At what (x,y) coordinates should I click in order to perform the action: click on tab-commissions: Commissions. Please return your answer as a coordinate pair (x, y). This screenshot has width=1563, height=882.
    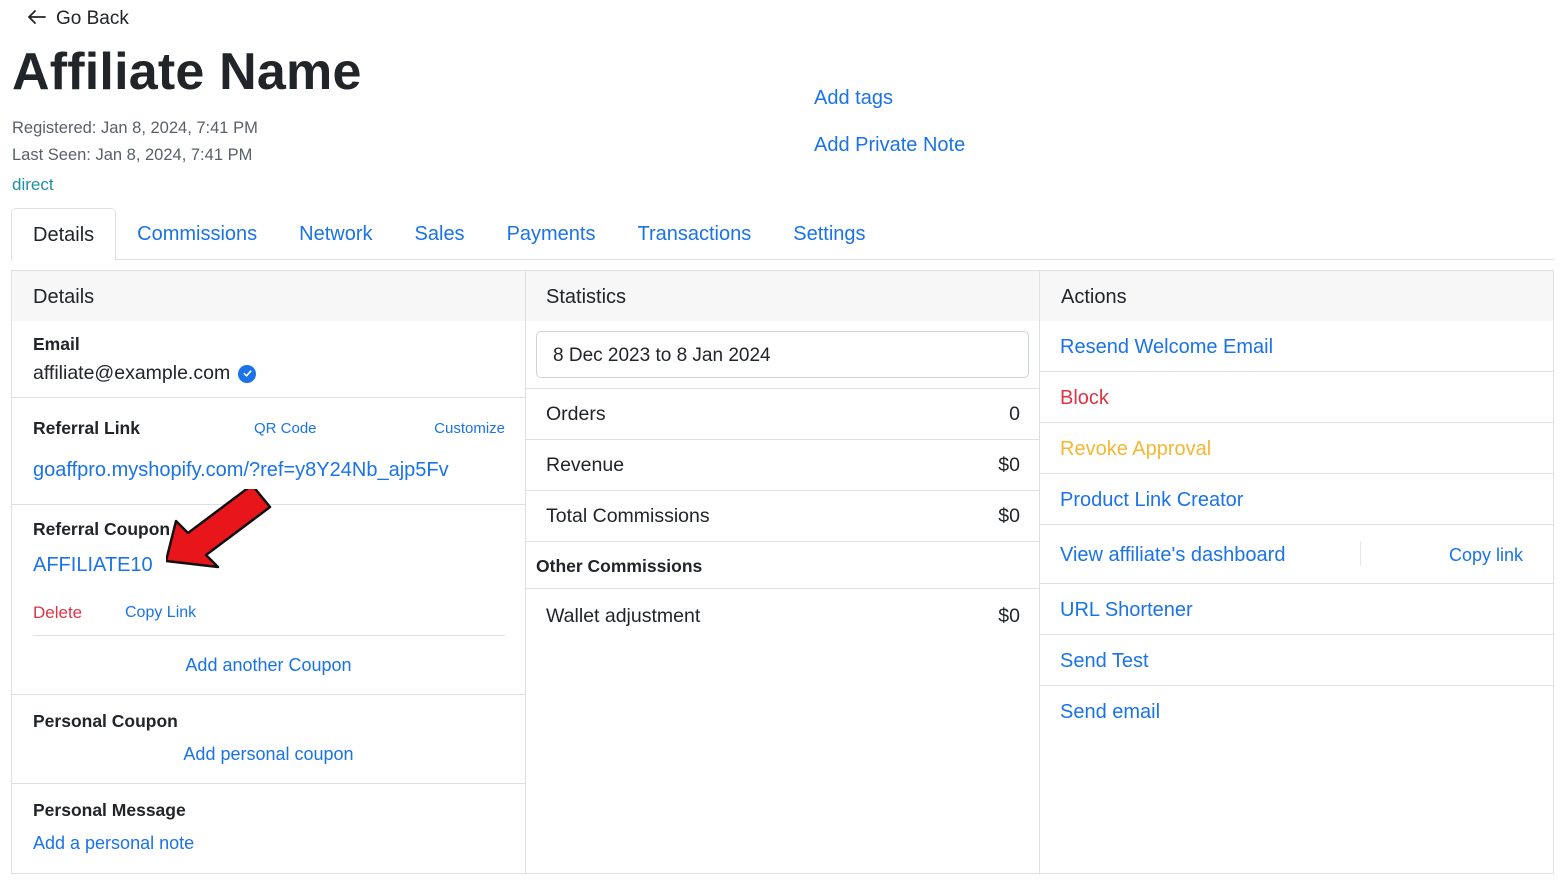
    Looking at the image, I should click on (197, 234).